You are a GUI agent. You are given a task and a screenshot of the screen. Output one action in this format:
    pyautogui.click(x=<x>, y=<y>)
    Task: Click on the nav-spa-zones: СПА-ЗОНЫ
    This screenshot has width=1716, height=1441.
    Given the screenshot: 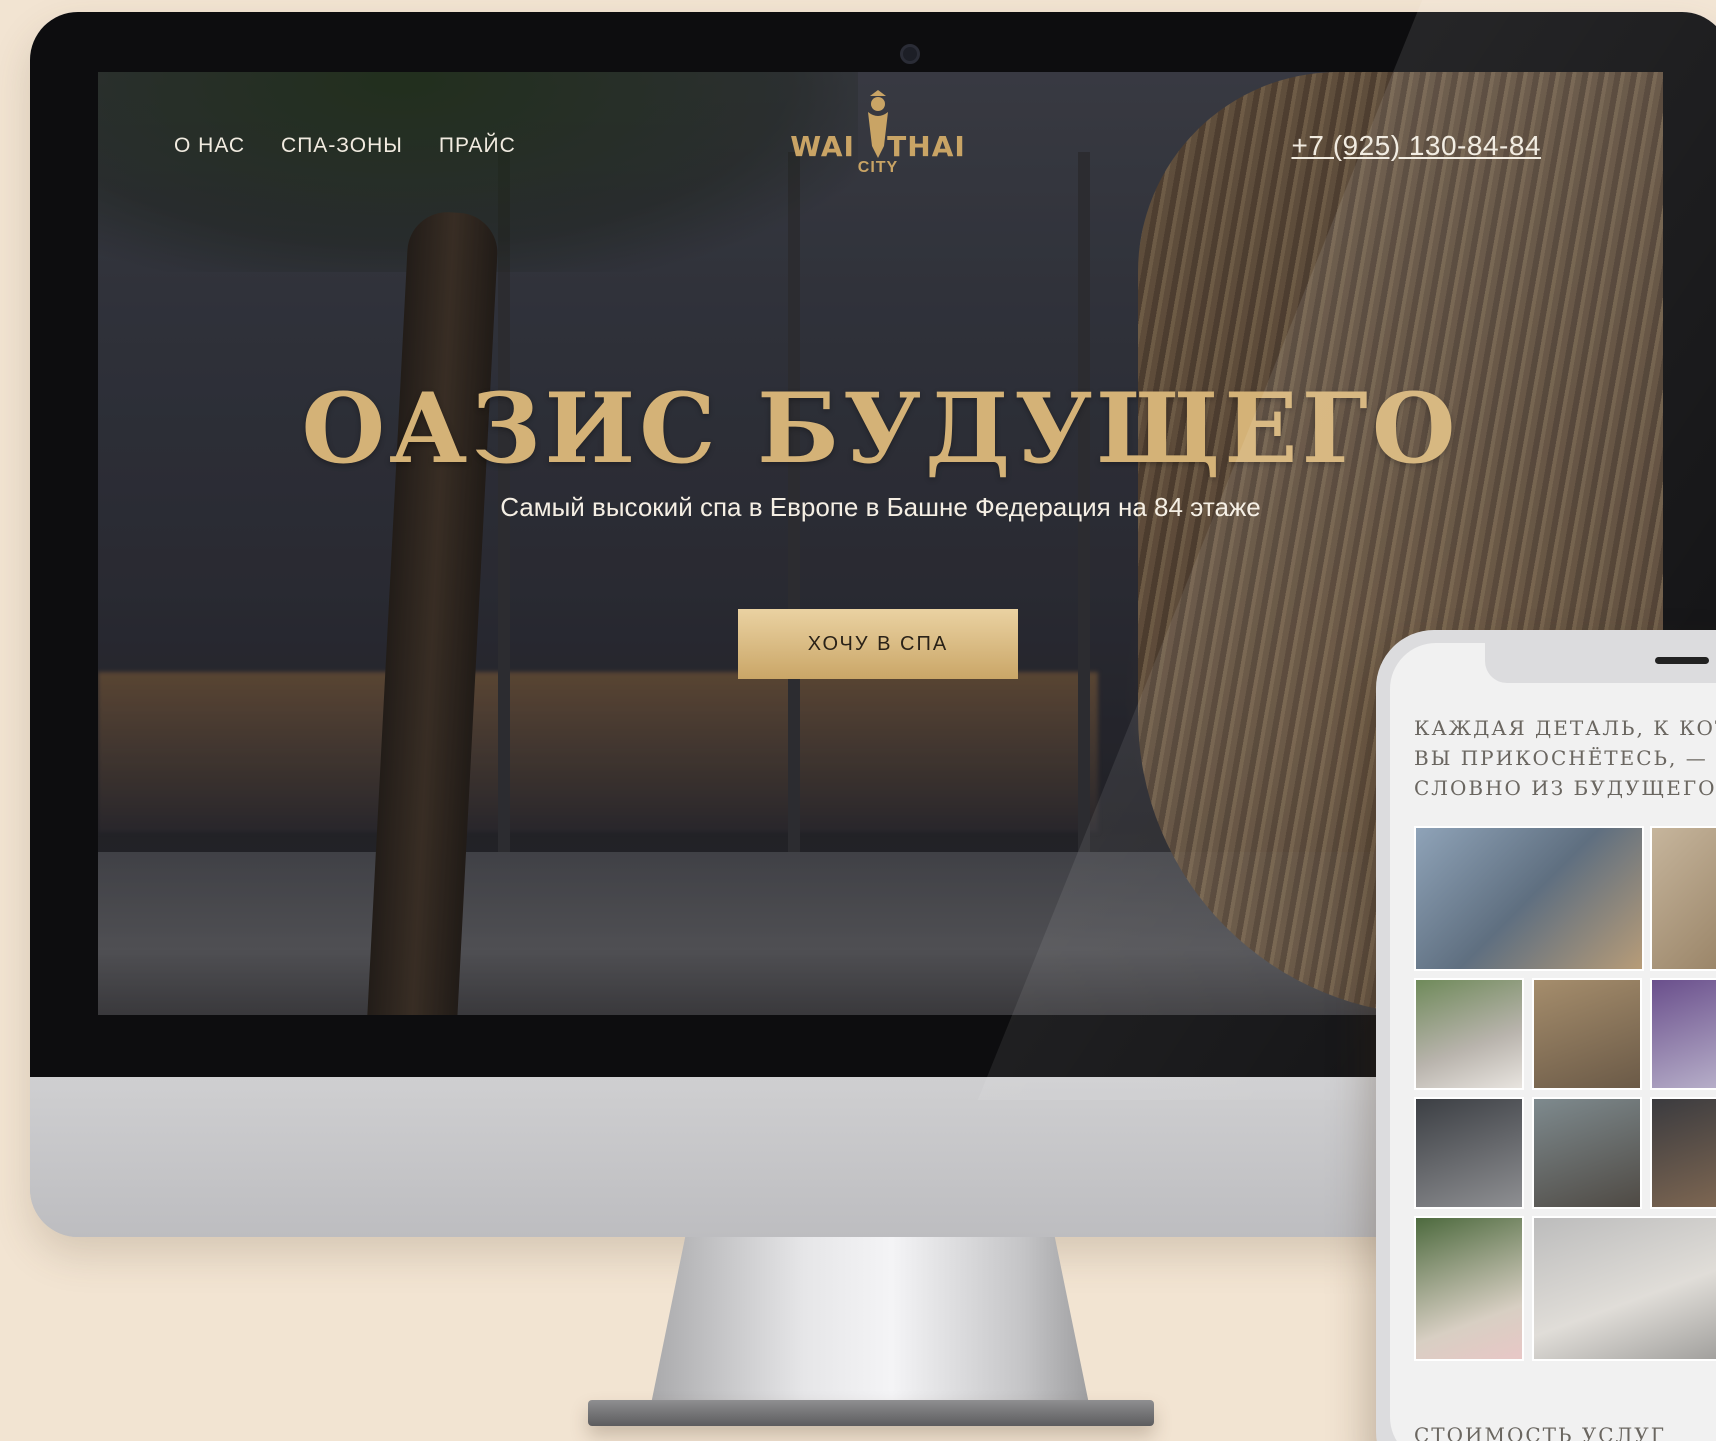 What is the action you would take?
    pyautogui.click(x=342, y=146)
    